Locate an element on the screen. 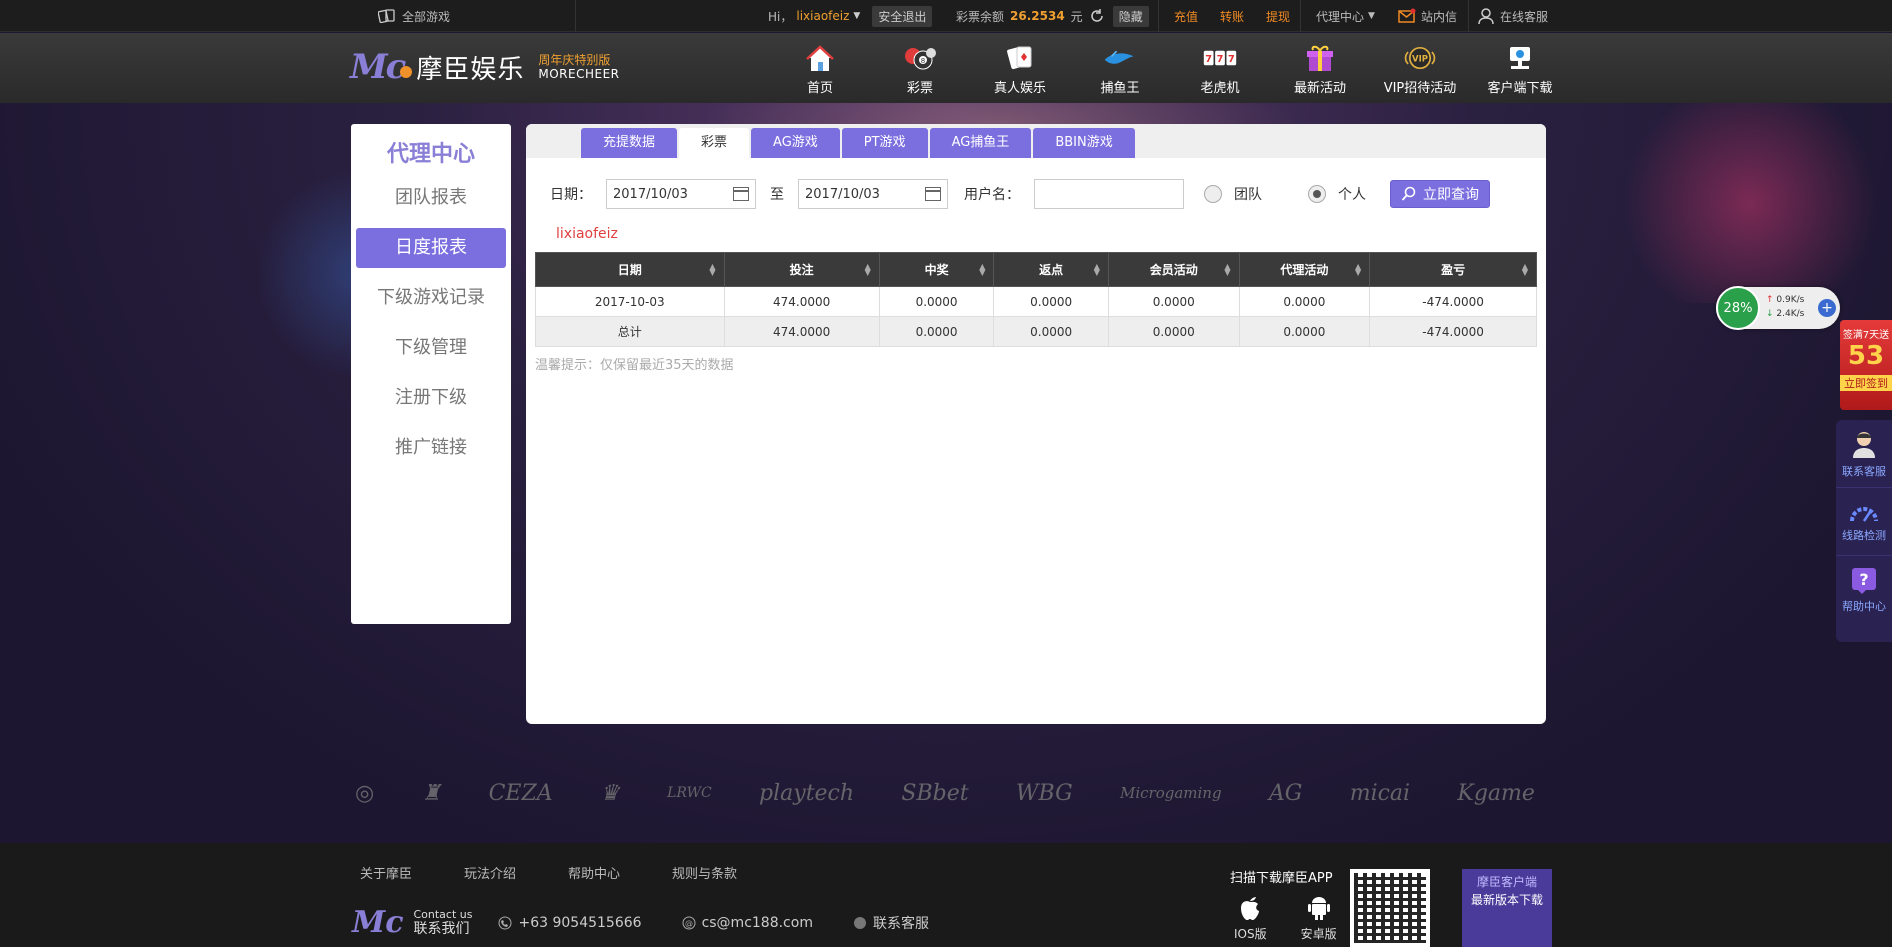 The width and height of the screenshot is (1892, 947). query-button: 立即查询 is located at coordinates (1440, 194).